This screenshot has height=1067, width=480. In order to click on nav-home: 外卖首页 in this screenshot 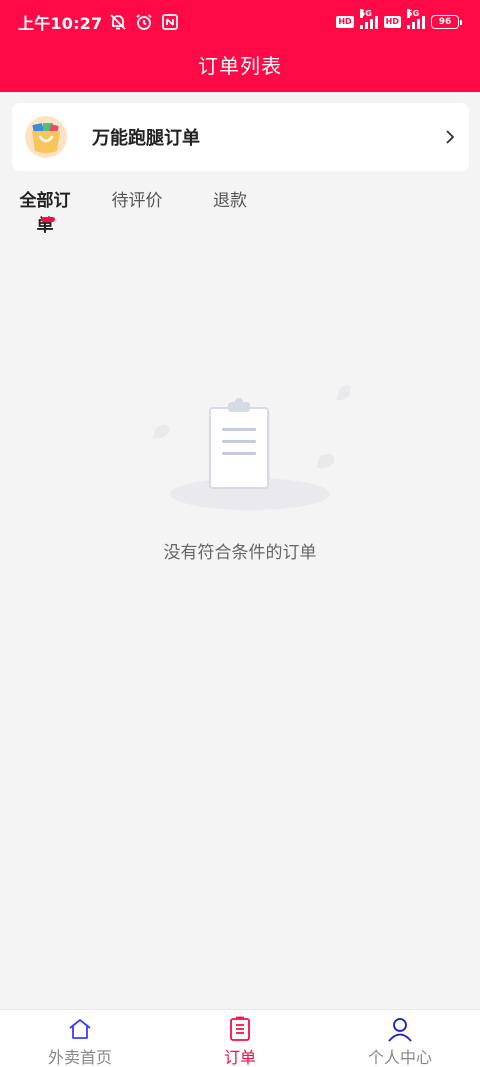, I will do `click(80, 1041)`.